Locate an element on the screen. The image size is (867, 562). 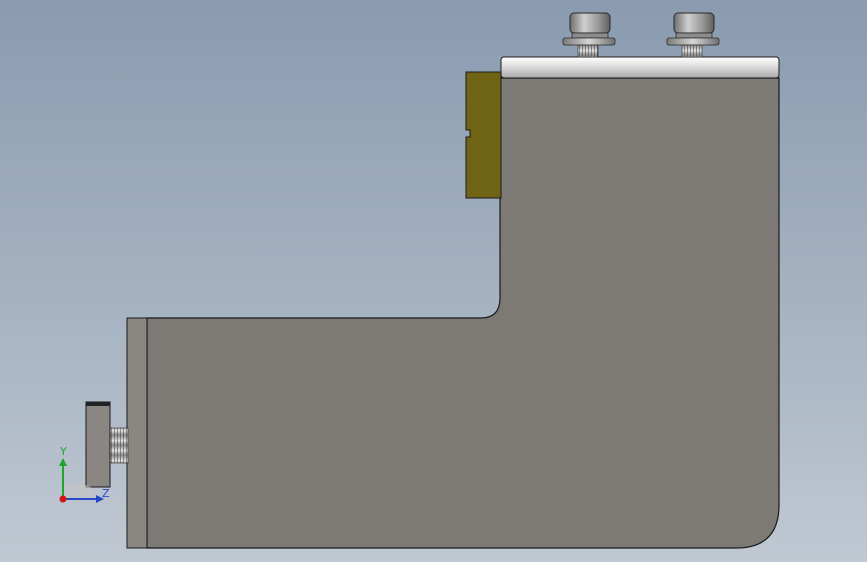
left-end-plate is located at coordinates (137, 433).